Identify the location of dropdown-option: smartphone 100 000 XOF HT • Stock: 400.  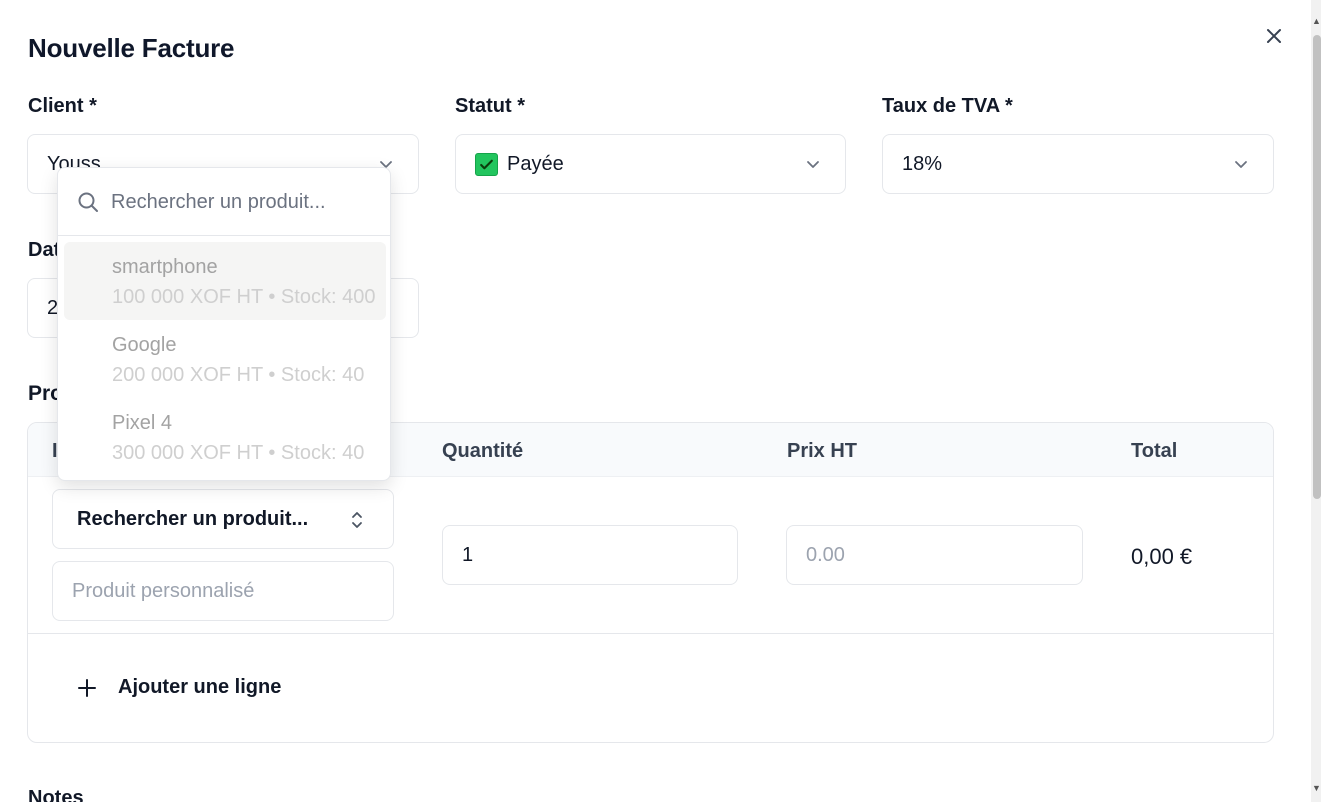
(225, 281).